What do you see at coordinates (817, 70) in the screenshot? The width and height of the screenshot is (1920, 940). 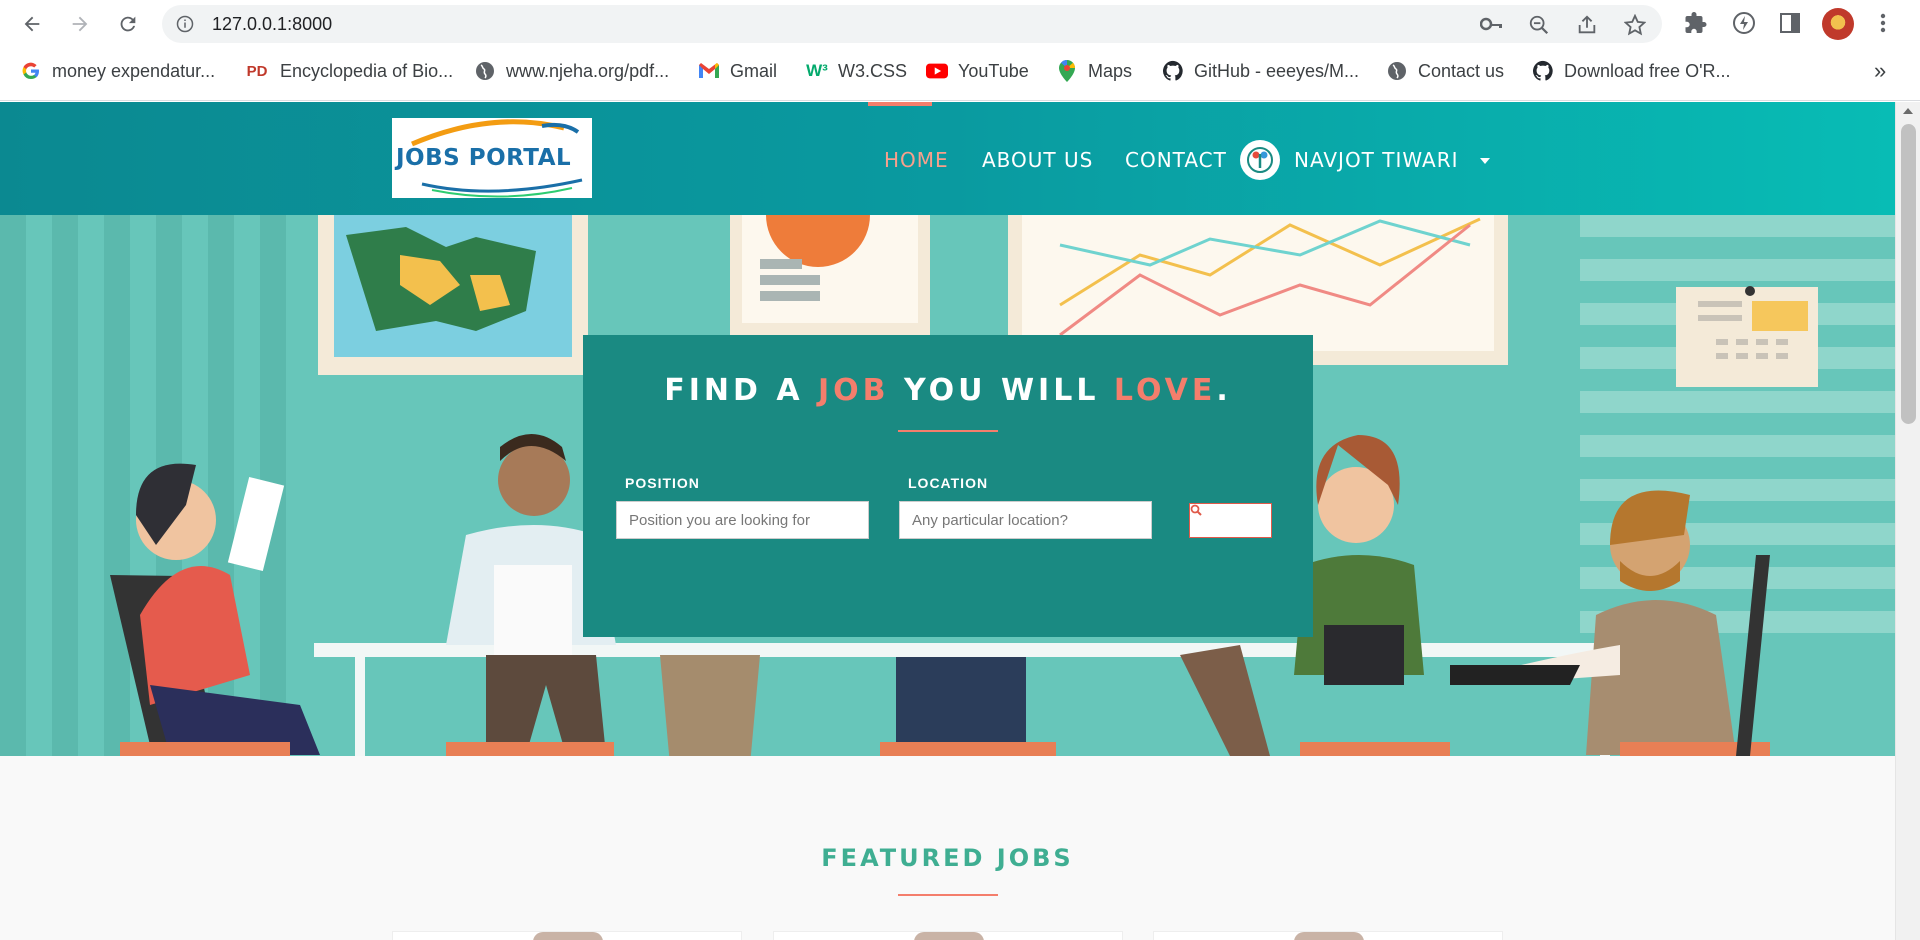 I see `w3-icon: W³` at bounding box center [817, 70].